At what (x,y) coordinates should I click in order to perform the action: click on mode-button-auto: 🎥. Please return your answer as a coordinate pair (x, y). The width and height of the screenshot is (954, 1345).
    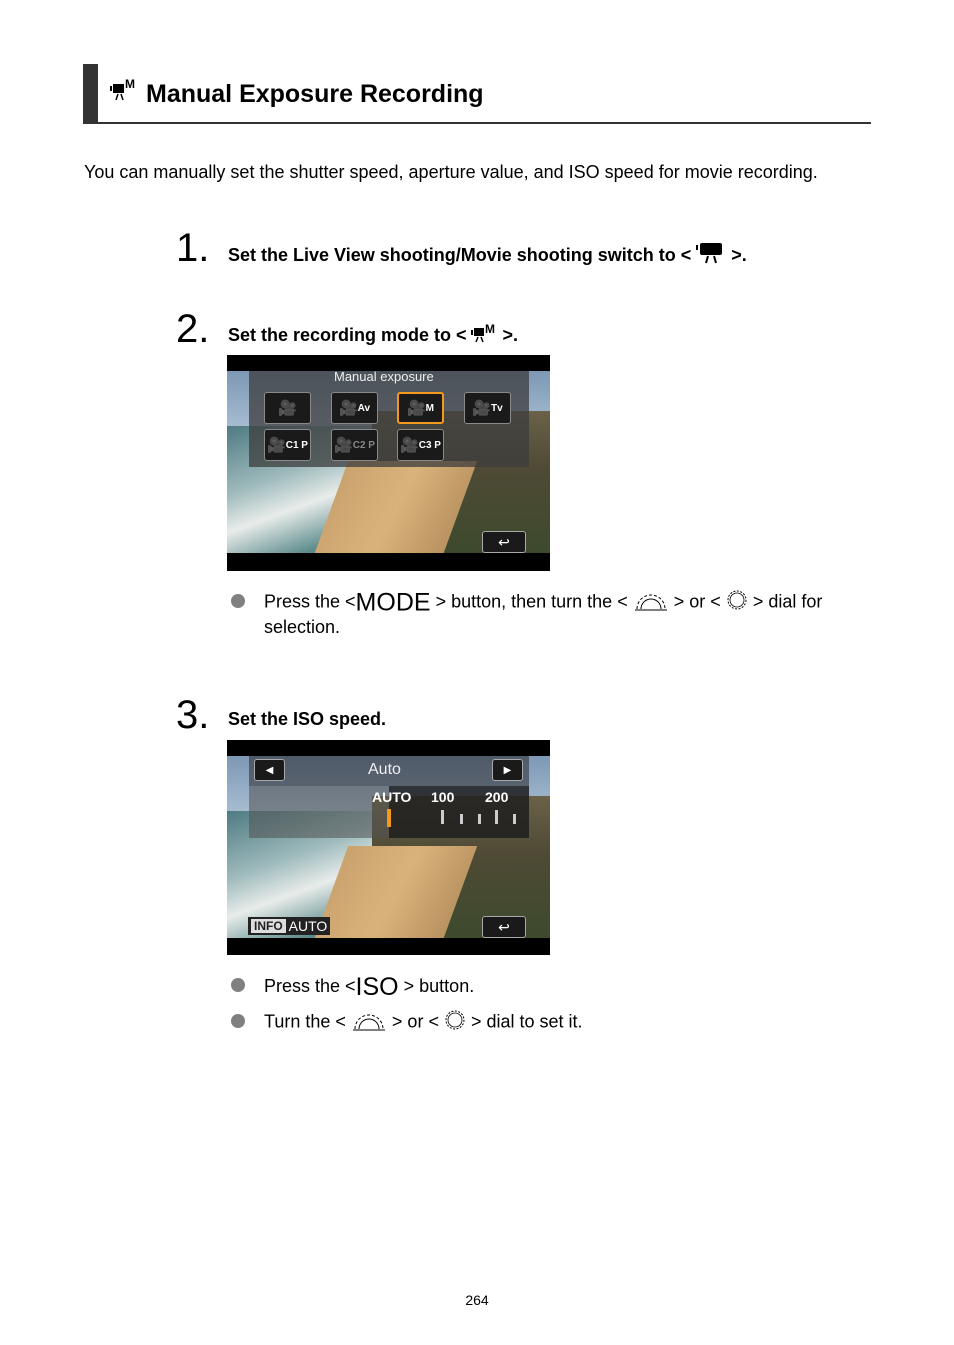
    Looking at the image, I should click on (287, 408).